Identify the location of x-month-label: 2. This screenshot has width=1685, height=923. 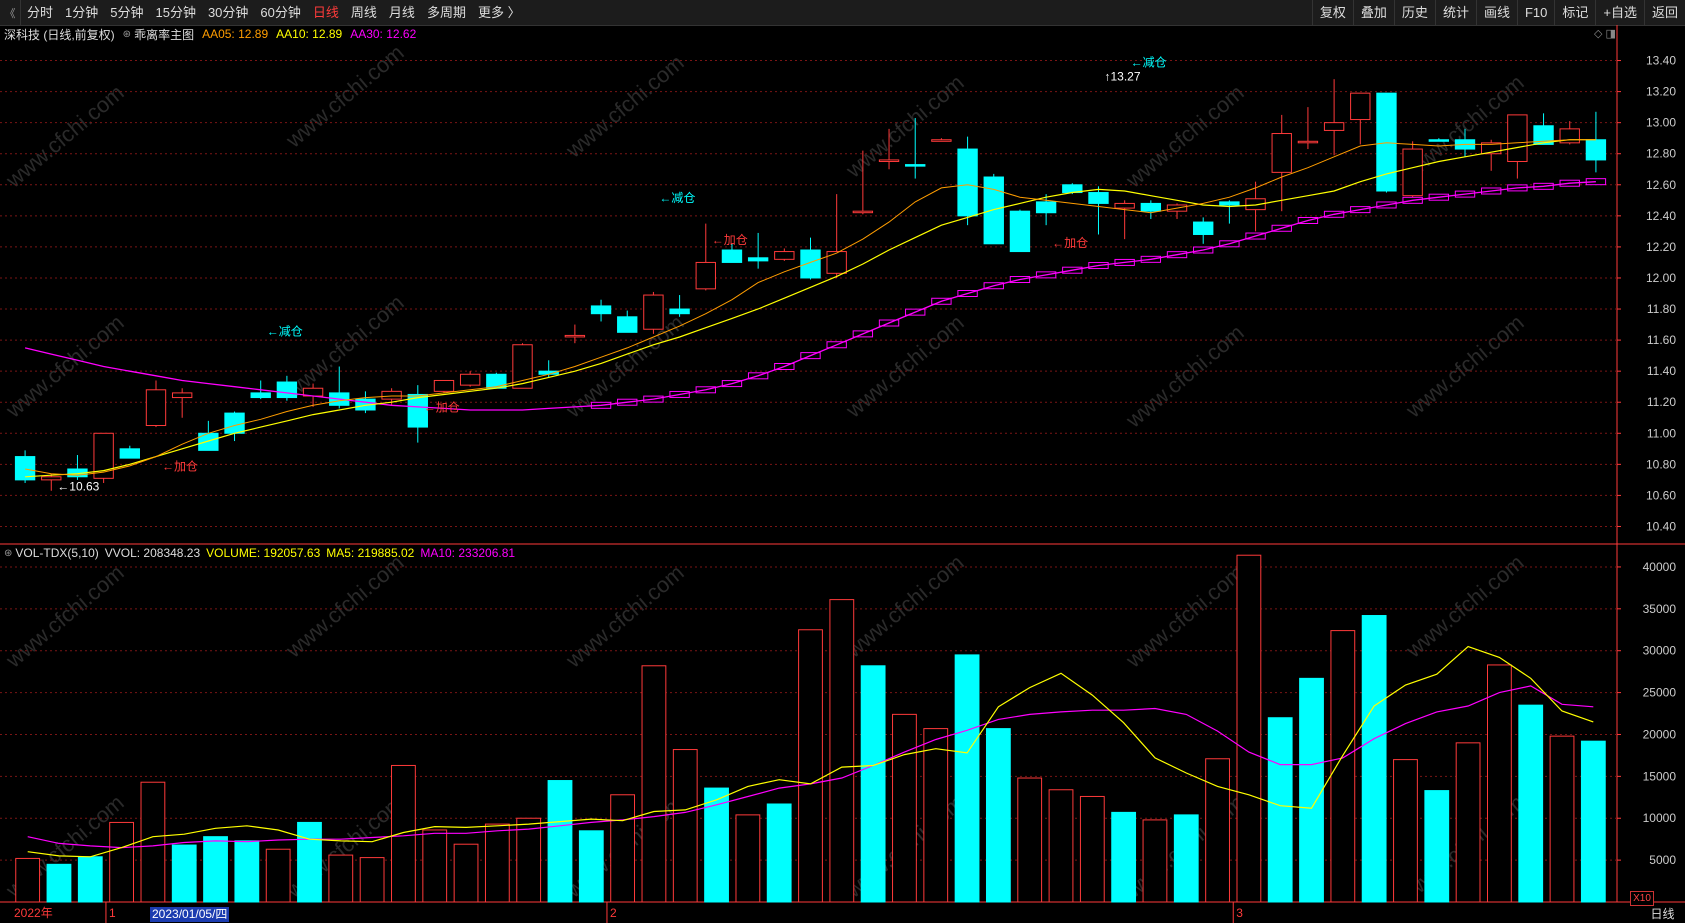
(613, 913).